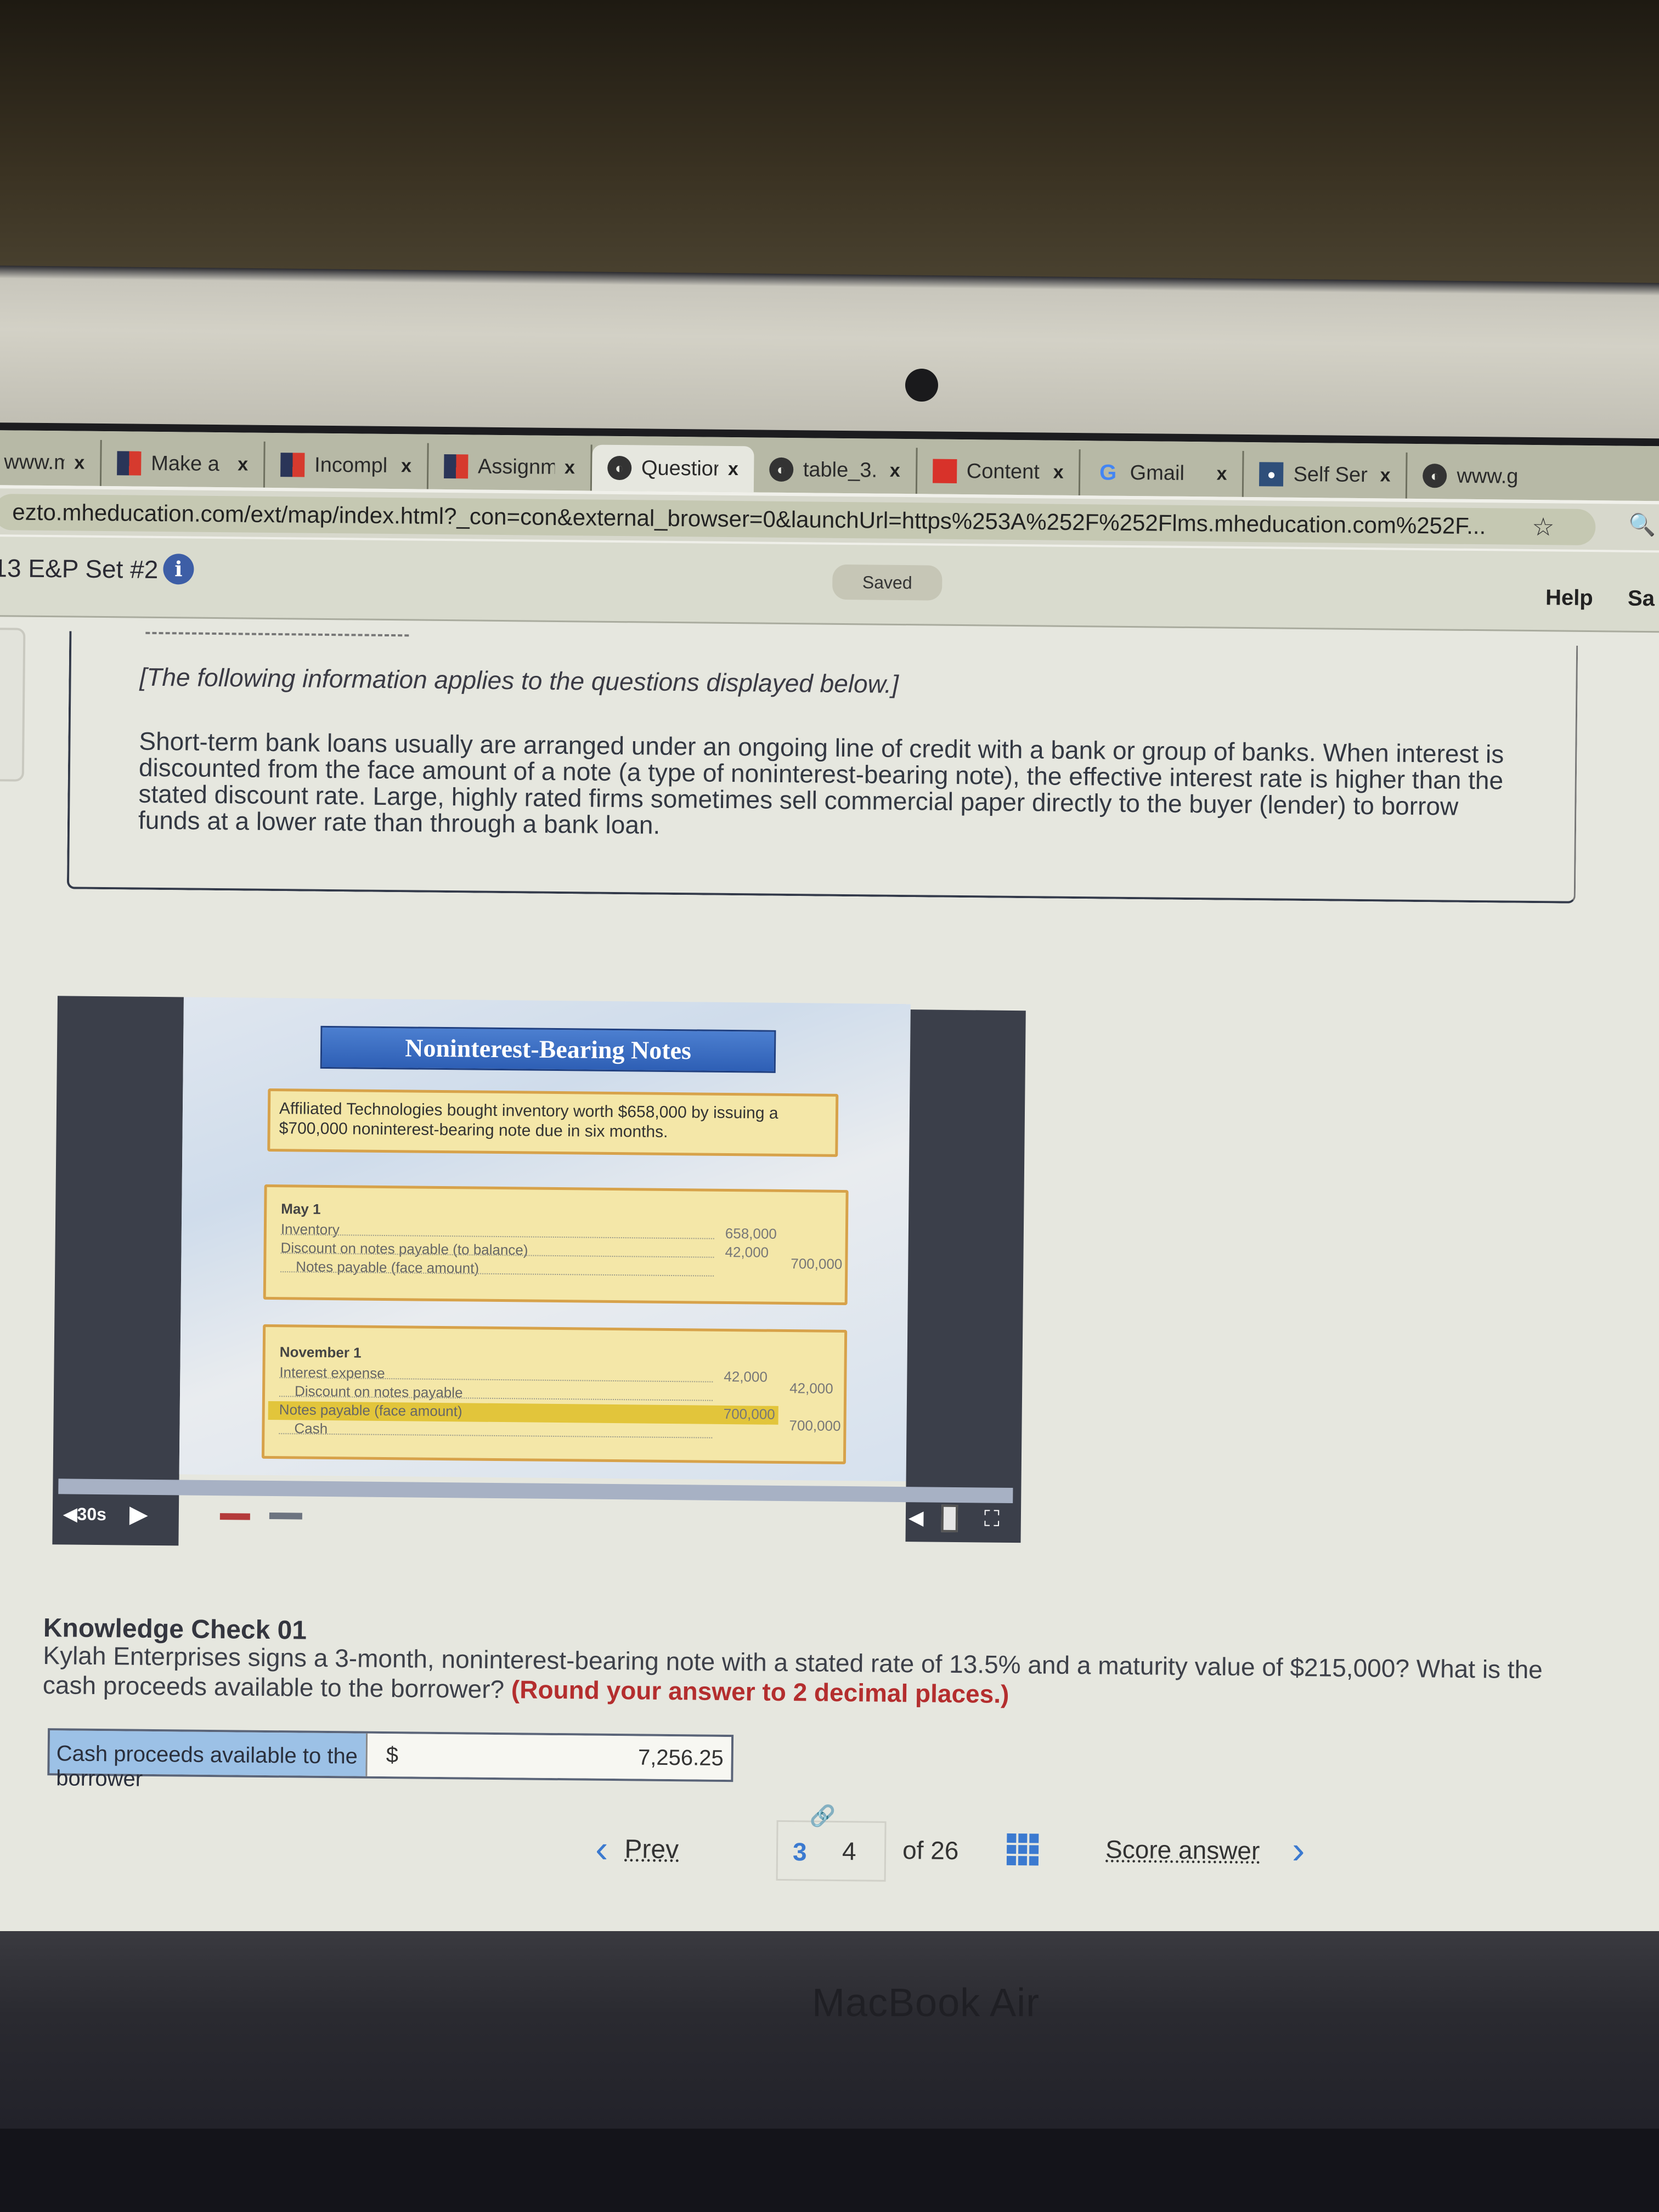 The image size is (1659, 2212). Describe the element at coordinates (310, 1229) in the screenshot. I see `account-name: Inventory` at that location.